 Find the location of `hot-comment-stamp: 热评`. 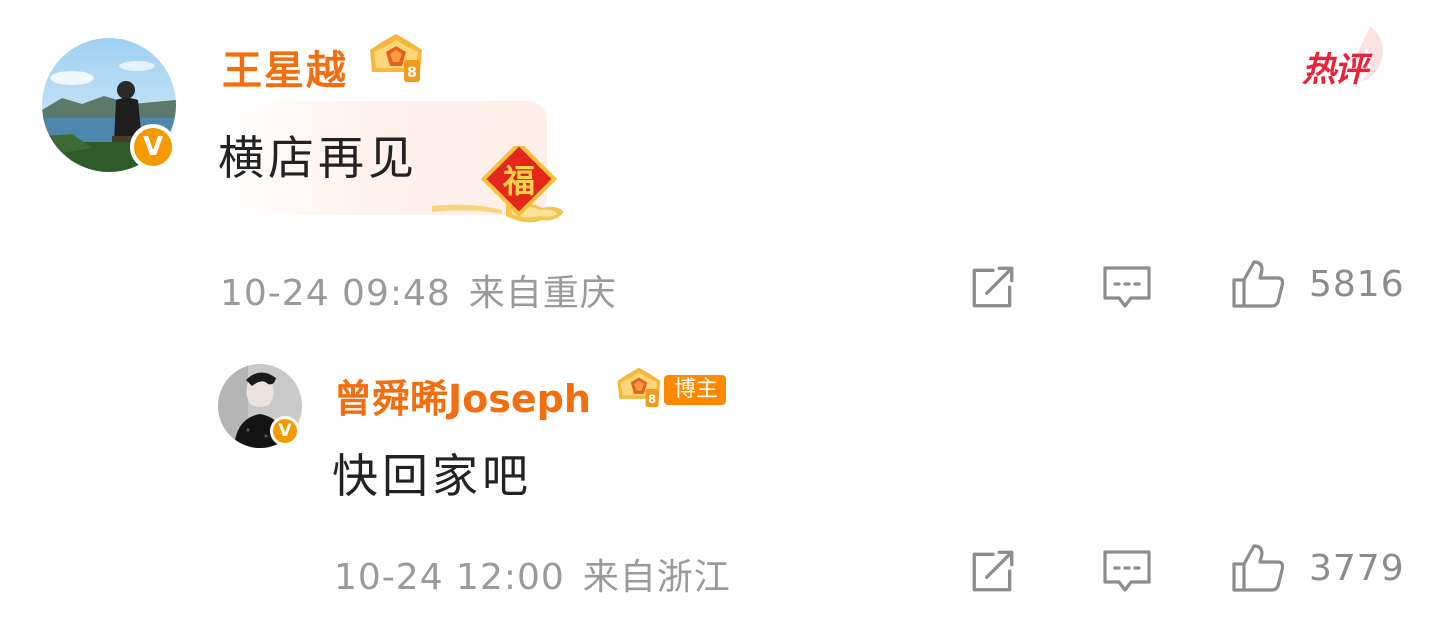

hot-comment-stamp: 热评 is located at coordinates (1346, 56).